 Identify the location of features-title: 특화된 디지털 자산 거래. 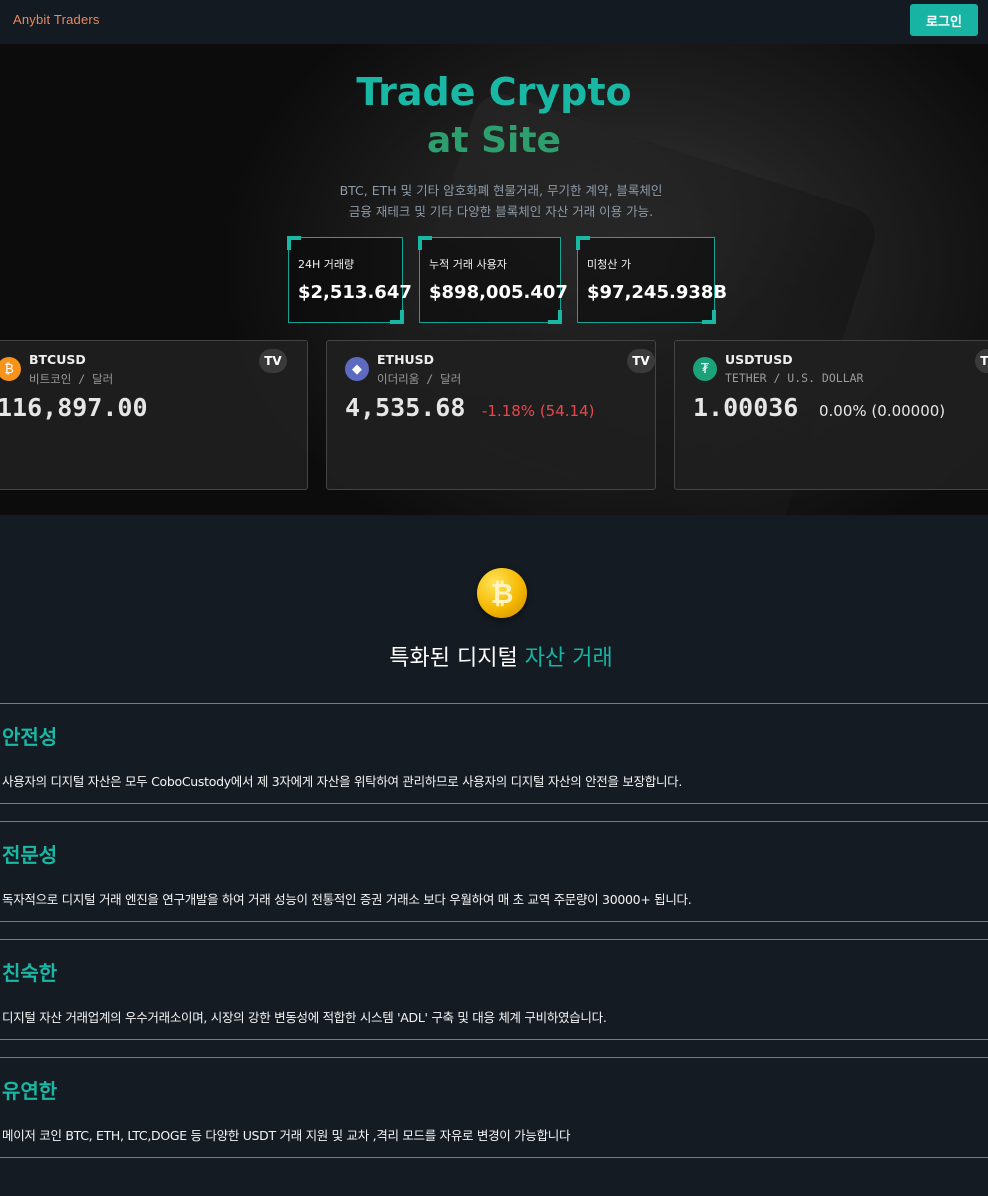
(494, 656).